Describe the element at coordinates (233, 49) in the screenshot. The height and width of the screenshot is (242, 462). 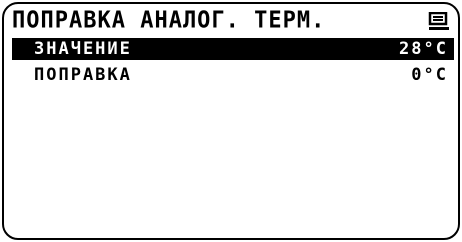
I see `list-item-value: ЗНАЧЕНИЕ 28°C` at that location.